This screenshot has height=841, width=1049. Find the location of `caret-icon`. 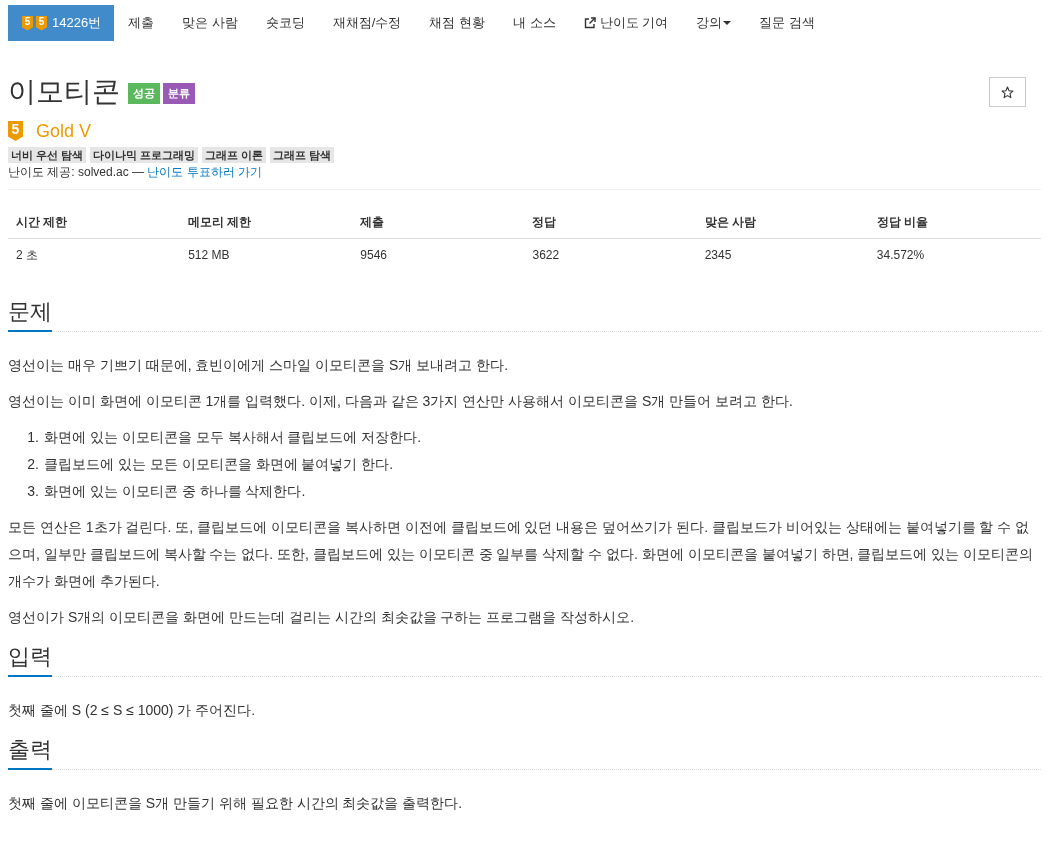

caret-icon is located at coordinates (727, 23).